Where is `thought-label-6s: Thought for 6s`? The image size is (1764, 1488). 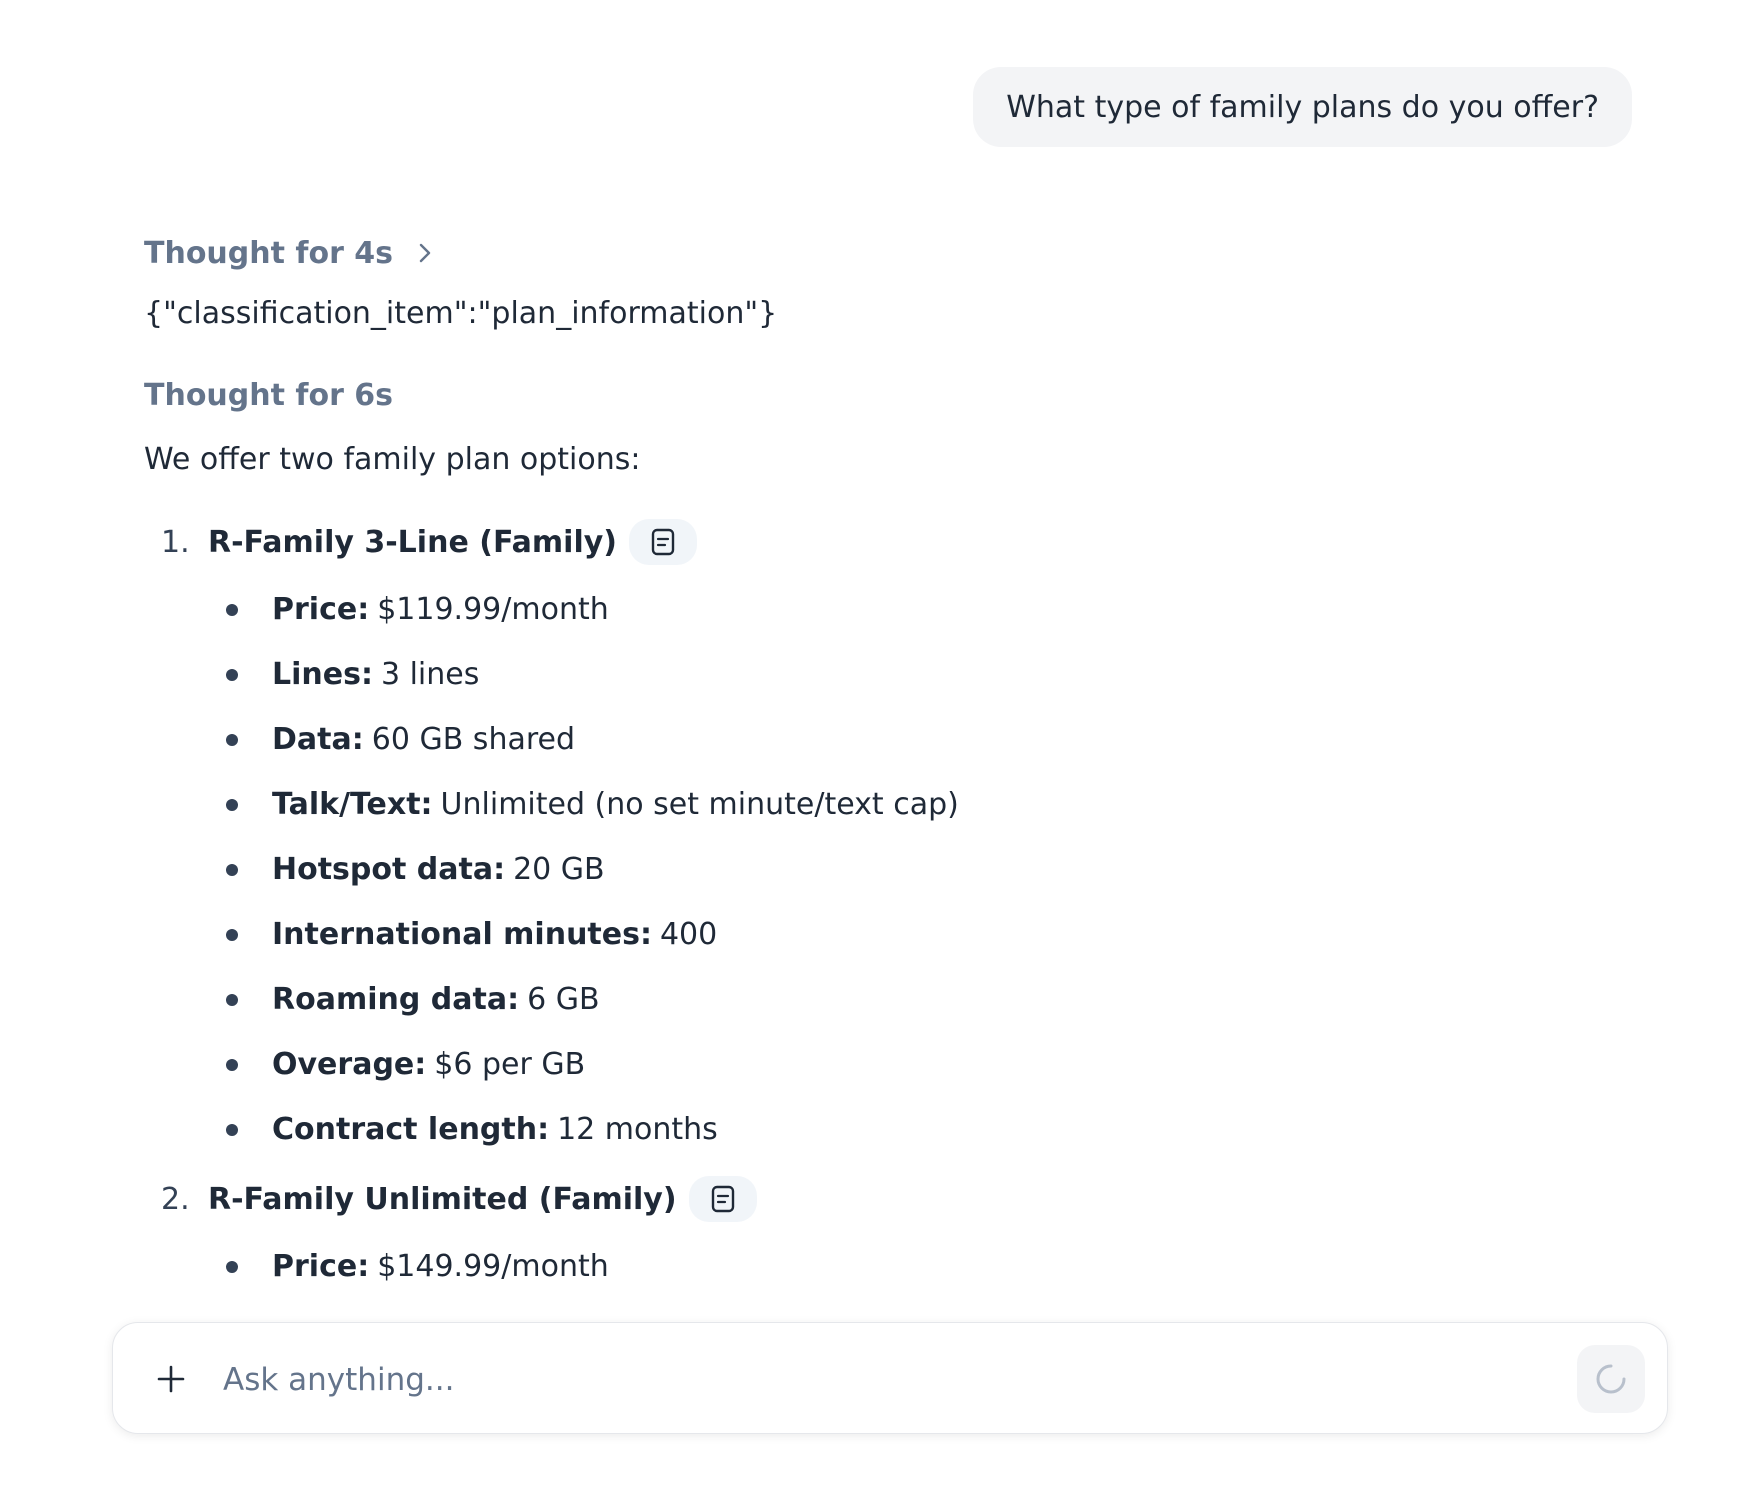
thought-label-6s: Thought for 6s is located at coordinates (894, 395).